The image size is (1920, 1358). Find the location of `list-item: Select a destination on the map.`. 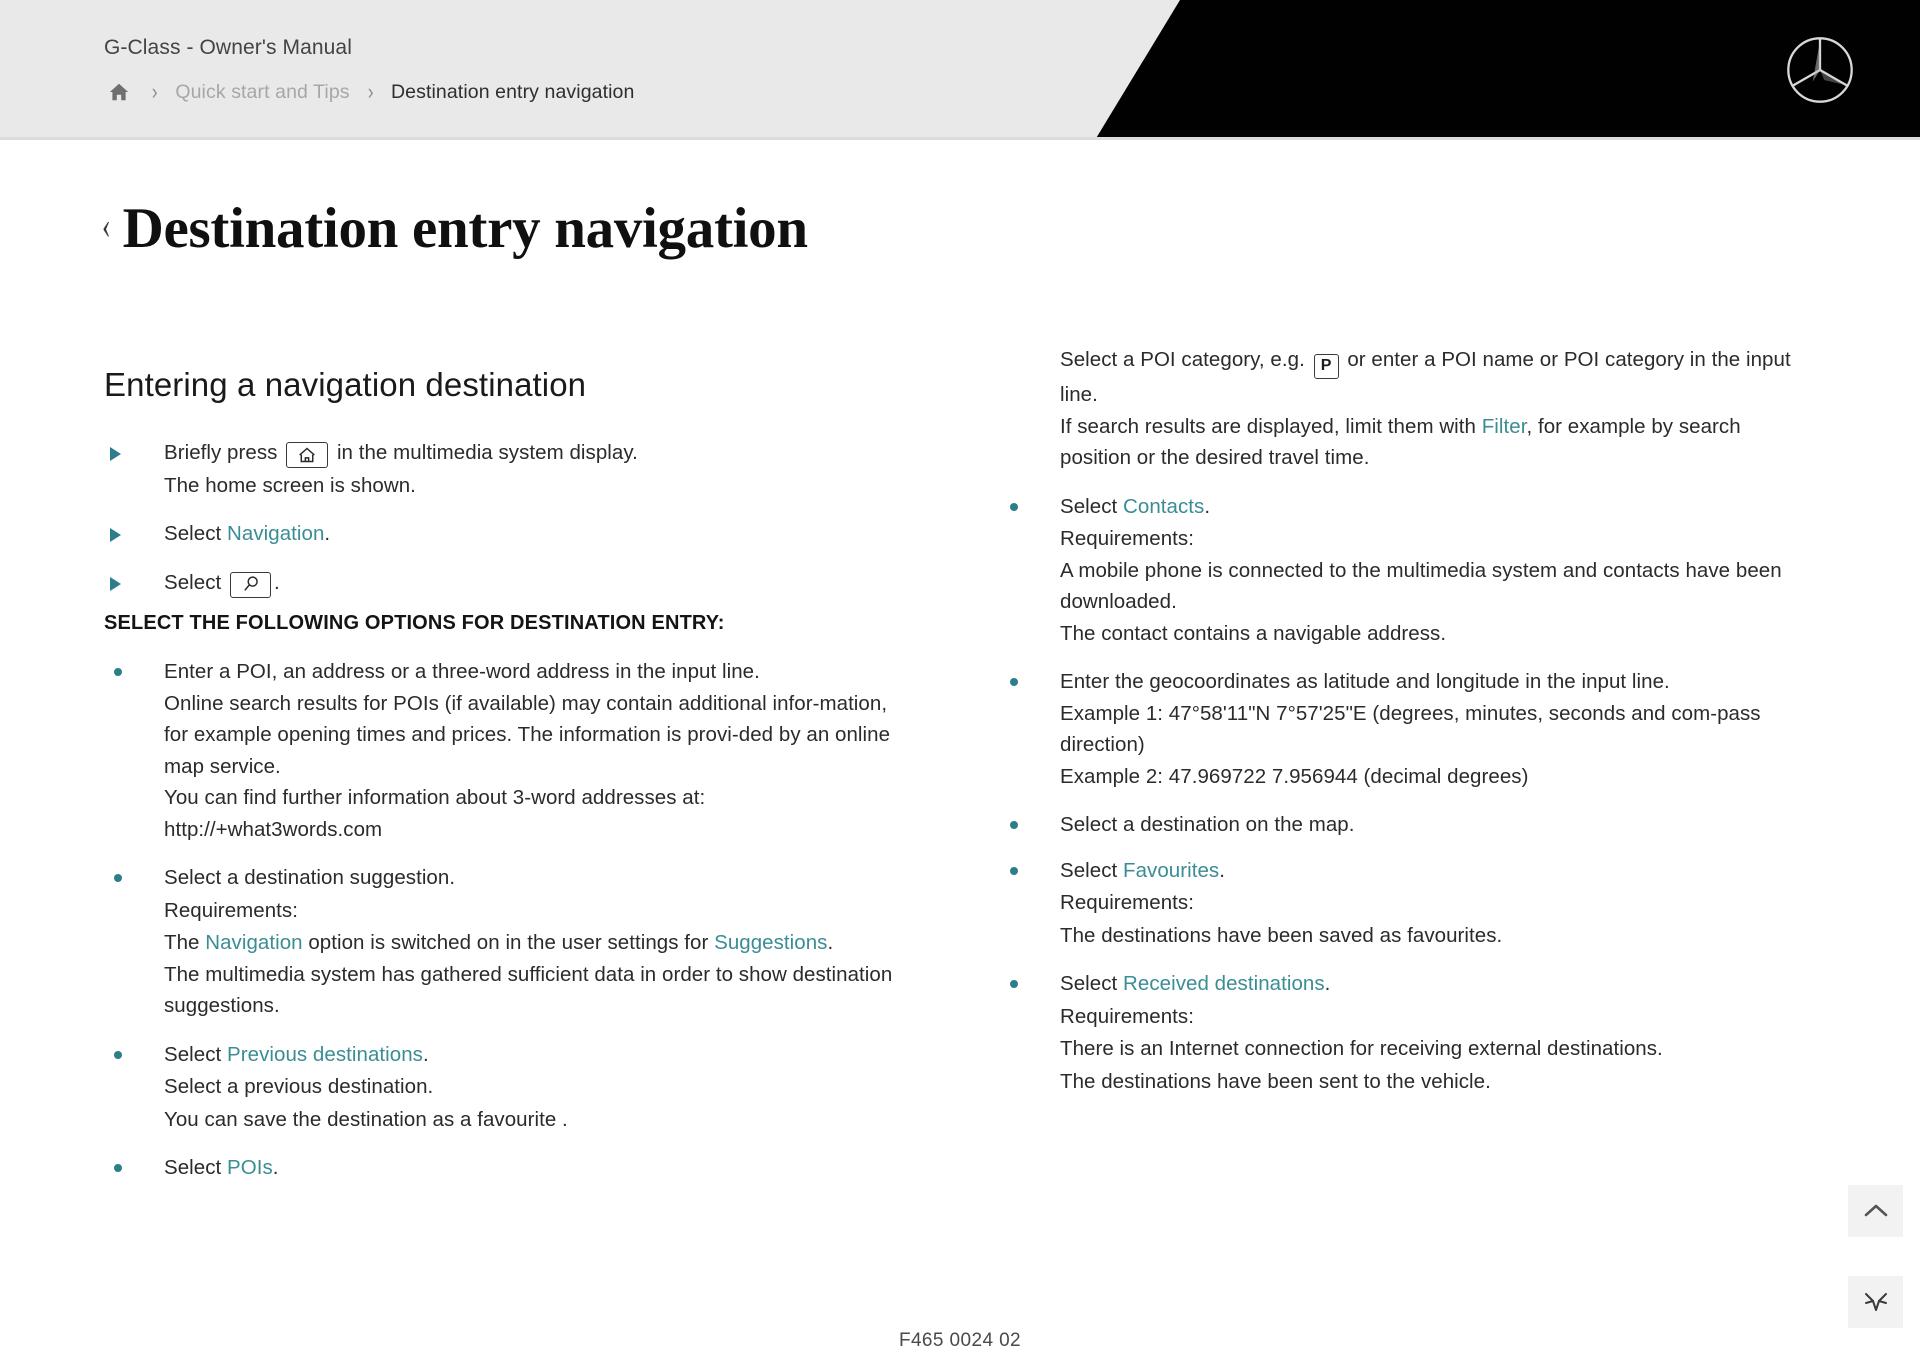

list-item: Select a destination on the map. is located at coordinates (1405, 825).